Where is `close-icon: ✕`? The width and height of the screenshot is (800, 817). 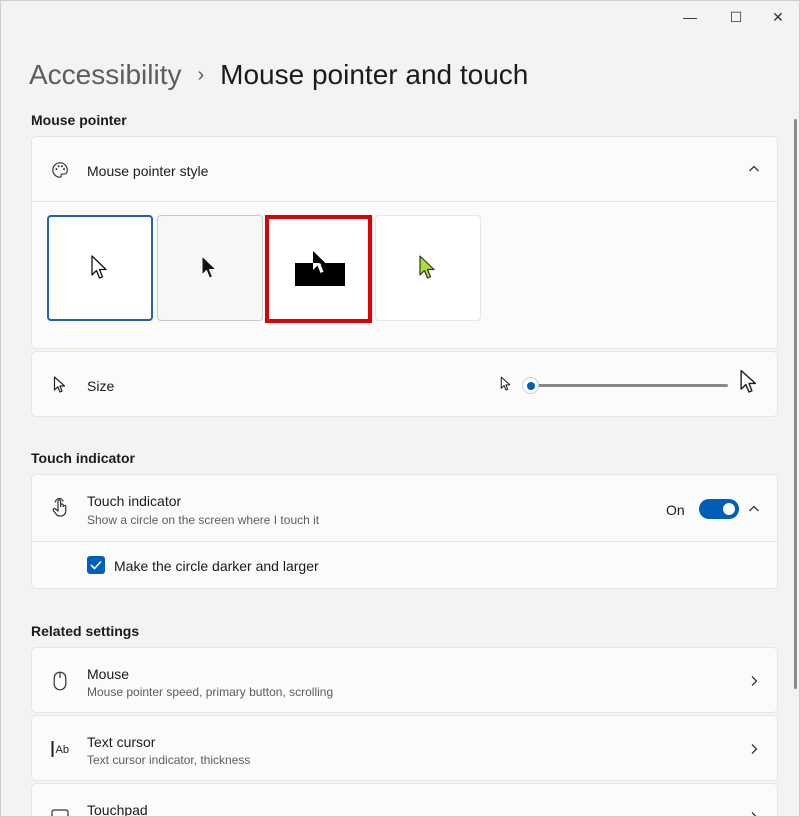 close-icon: ✕ is located at coordinates (778, 16).